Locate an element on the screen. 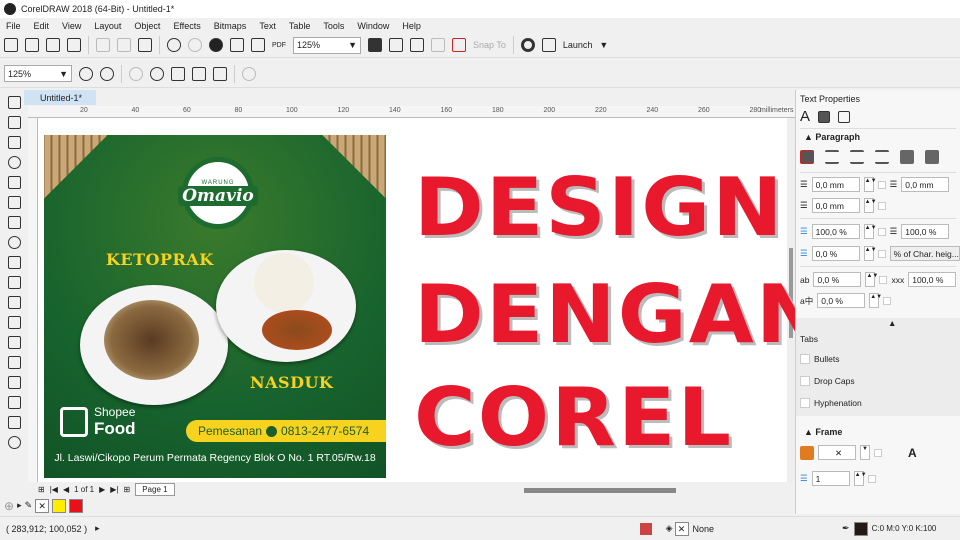 This screenshot has width=960, height=540. outline-swatch is located at coordinates (860, 528).